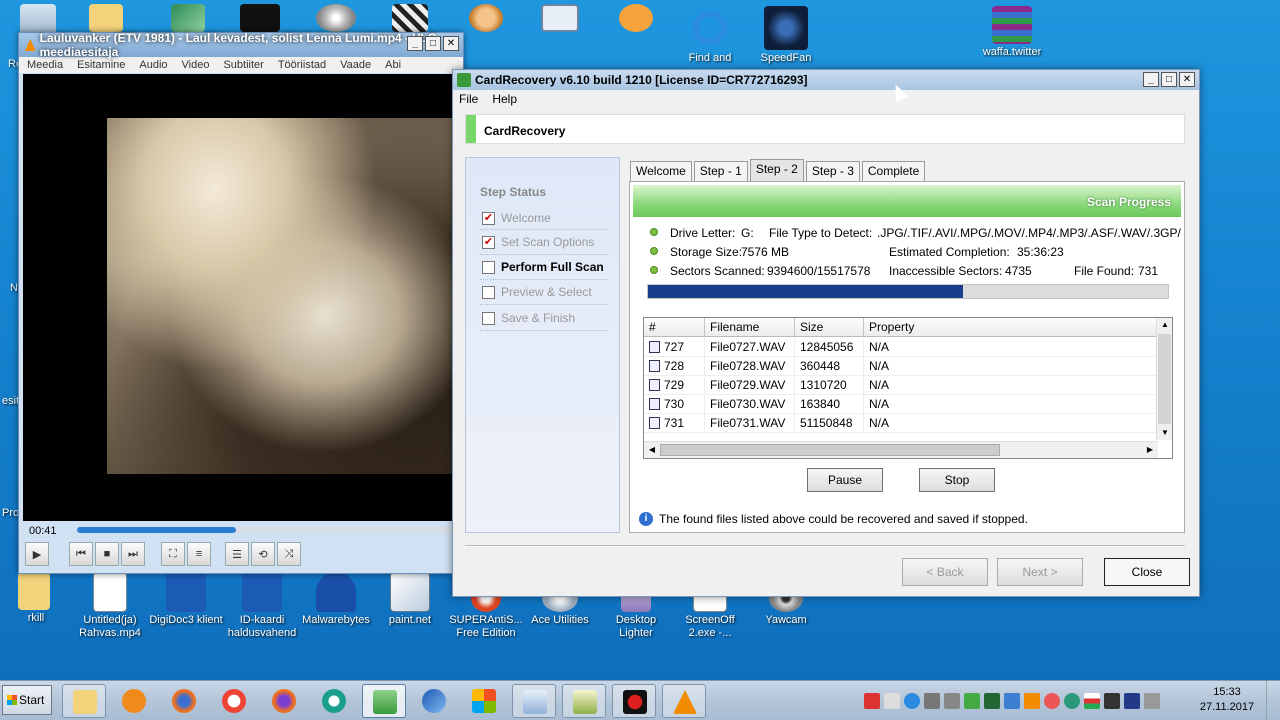 This screenshot has width=1280, height=720. What do you see at coordinates (263, 554) in the screenshot?
I see `loop-icon: ⟲` at bounding box center [263, 554].